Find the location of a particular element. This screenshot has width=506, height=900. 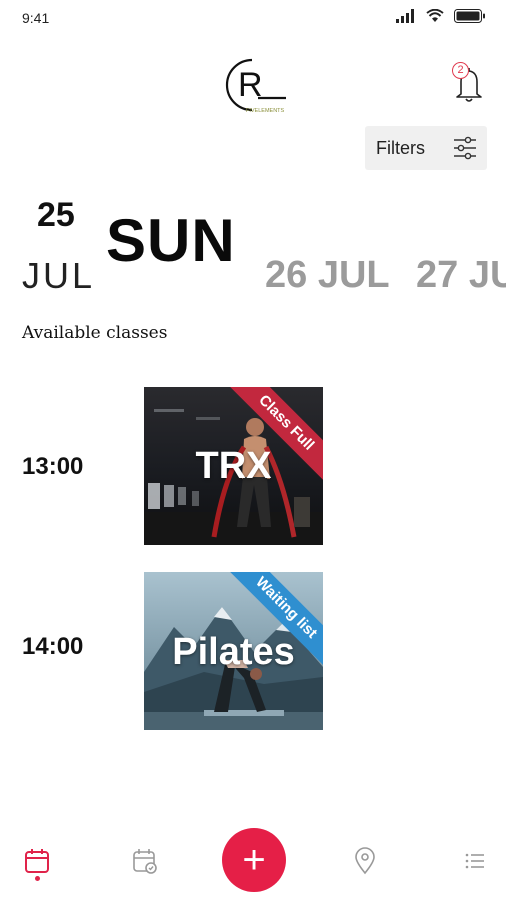

location-icon is located at coordinates (365, 861).